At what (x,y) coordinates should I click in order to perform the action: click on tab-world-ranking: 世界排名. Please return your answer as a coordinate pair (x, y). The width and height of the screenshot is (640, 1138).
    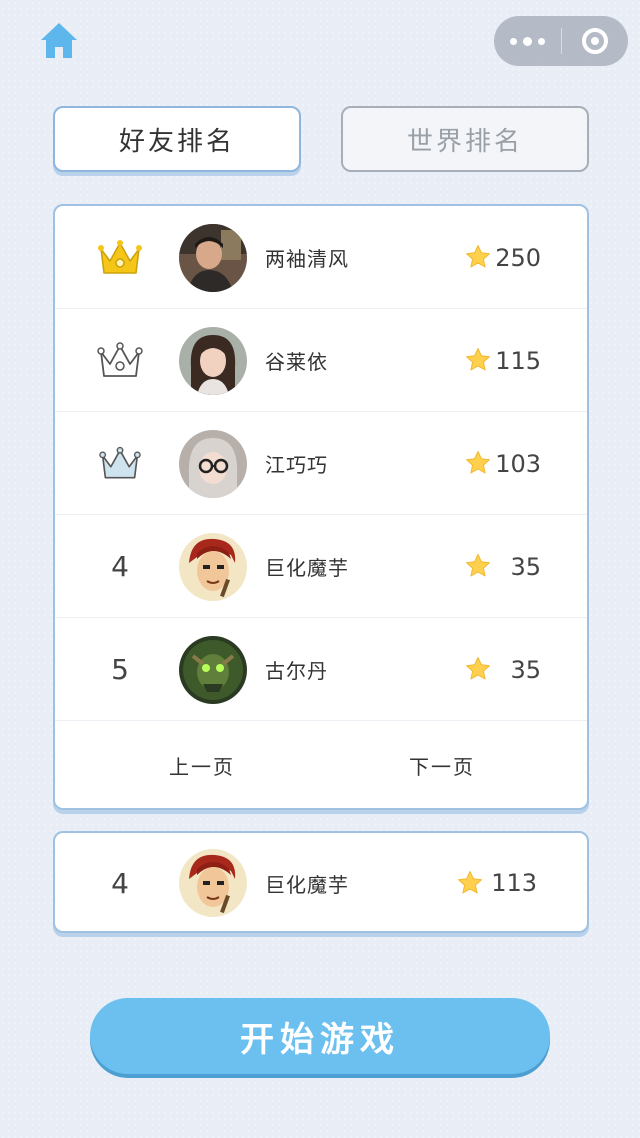
    Looking at the image, I should click on (465, 139).